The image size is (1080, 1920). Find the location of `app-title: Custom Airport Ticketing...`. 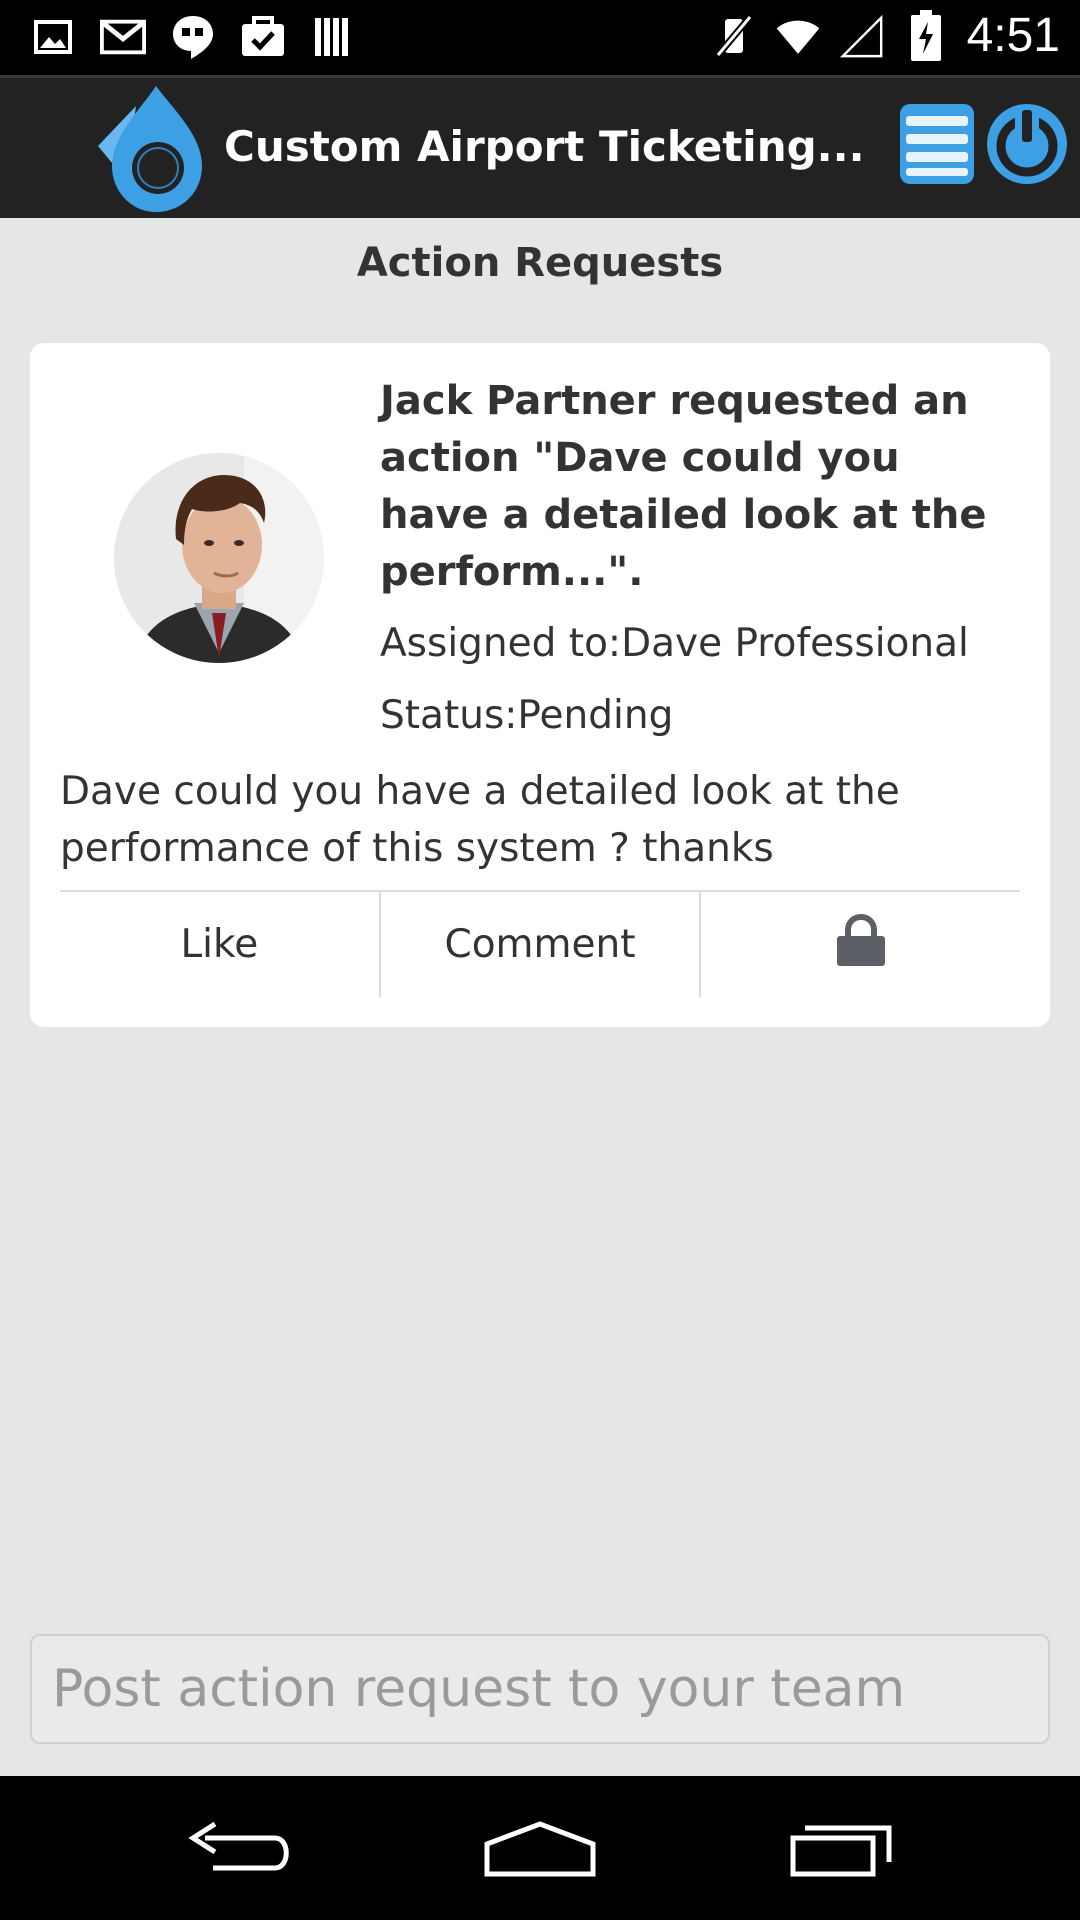

app-title: Custom Airport Ticketing... is located at coordinates (544, 146).